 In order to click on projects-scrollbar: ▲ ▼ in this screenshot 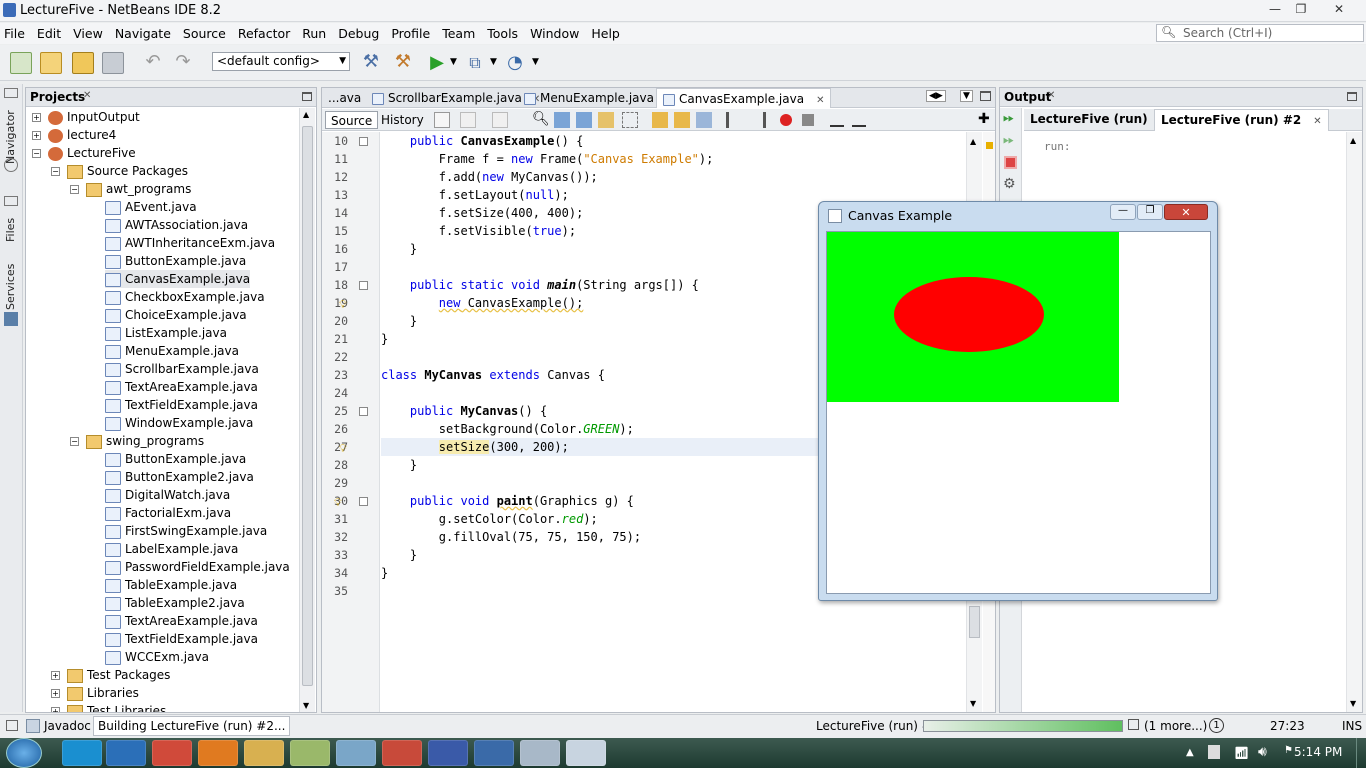, I will do `click(307, 410)`.